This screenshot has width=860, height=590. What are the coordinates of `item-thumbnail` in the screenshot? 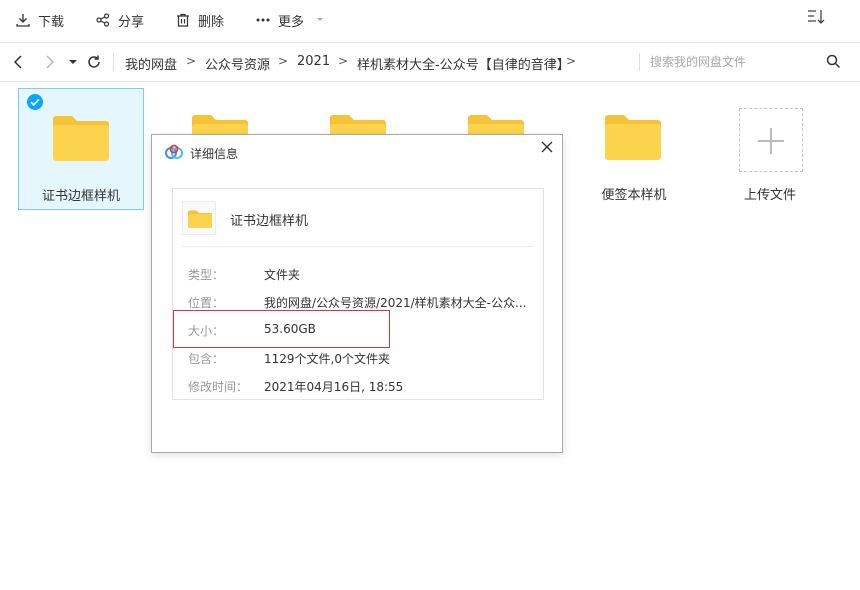 It's located at (199, 218).